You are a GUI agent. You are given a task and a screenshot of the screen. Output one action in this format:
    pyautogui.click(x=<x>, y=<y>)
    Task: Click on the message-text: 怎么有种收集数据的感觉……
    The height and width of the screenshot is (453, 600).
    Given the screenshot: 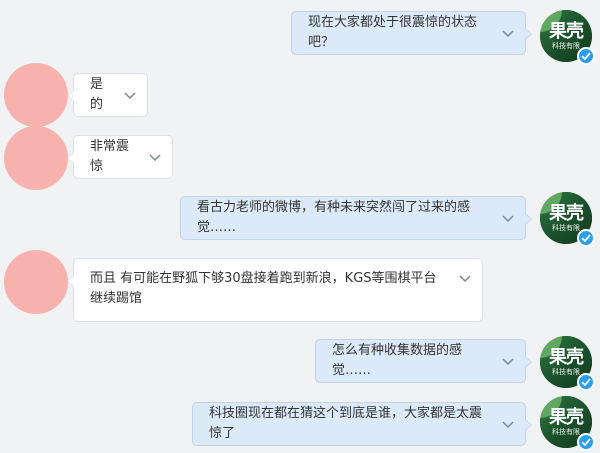 What is the action you would take?
    pyautogui.click(x=397, y=360)
    